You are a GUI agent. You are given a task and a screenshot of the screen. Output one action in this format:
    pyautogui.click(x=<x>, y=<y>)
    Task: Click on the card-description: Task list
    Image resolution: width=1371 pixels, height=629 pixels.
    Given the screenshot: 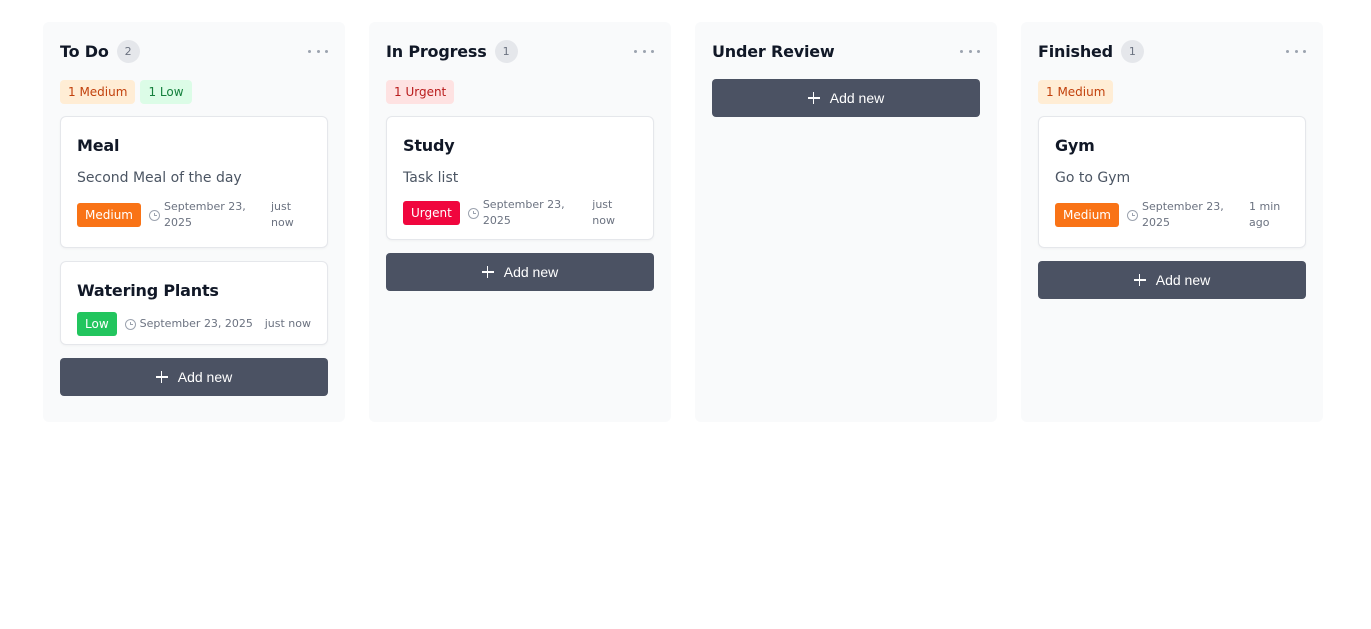 What is the action you would take?
    pyautogui.click(x=431, y=178)
    